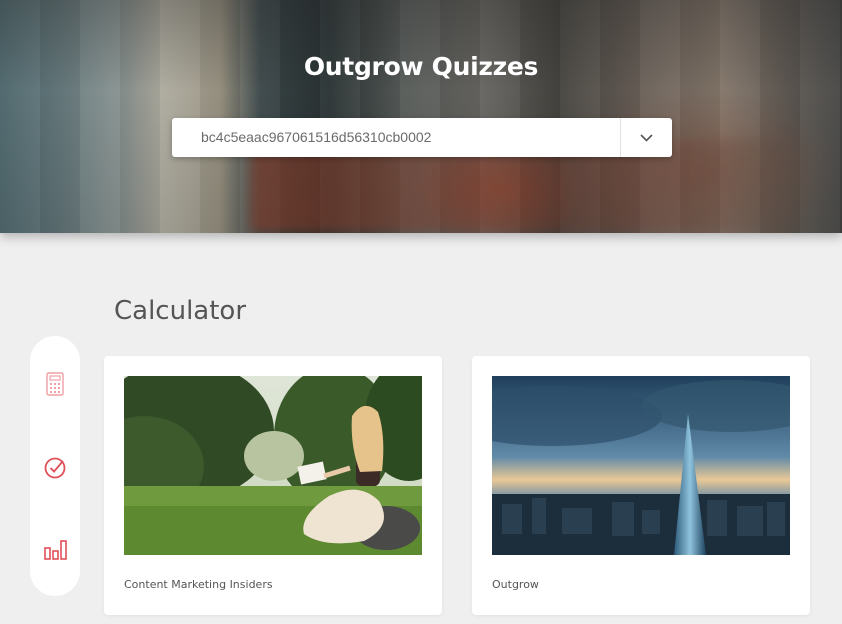 This screenshot has height=624, width=842. What do you see at coordinates (641, 465) in the screenshot?
I see `city-skyline-shard-tower-photo` at bounding box center [641, 465].